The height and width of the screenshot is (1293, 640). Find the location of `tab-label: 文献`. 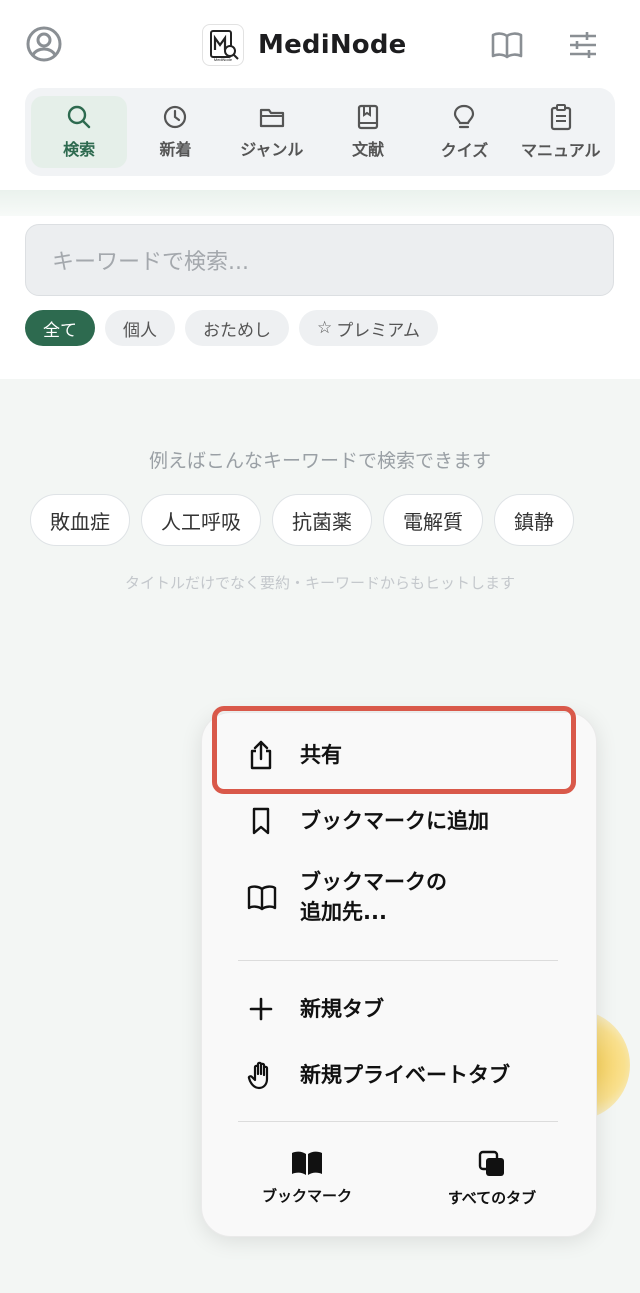

tab-label: 文献 is located at coordinates (368, 149).